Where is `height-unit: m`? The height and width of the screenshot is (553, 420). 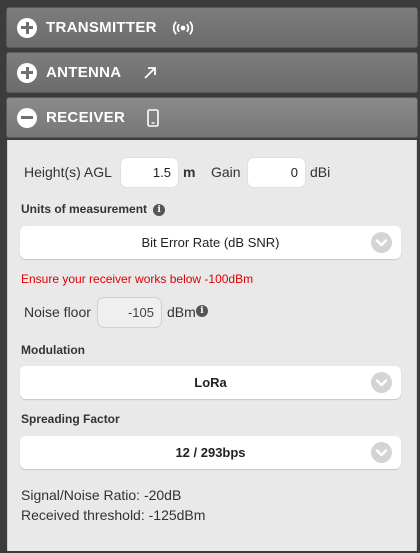
height-unit: m is located at coordinates (189, 172).